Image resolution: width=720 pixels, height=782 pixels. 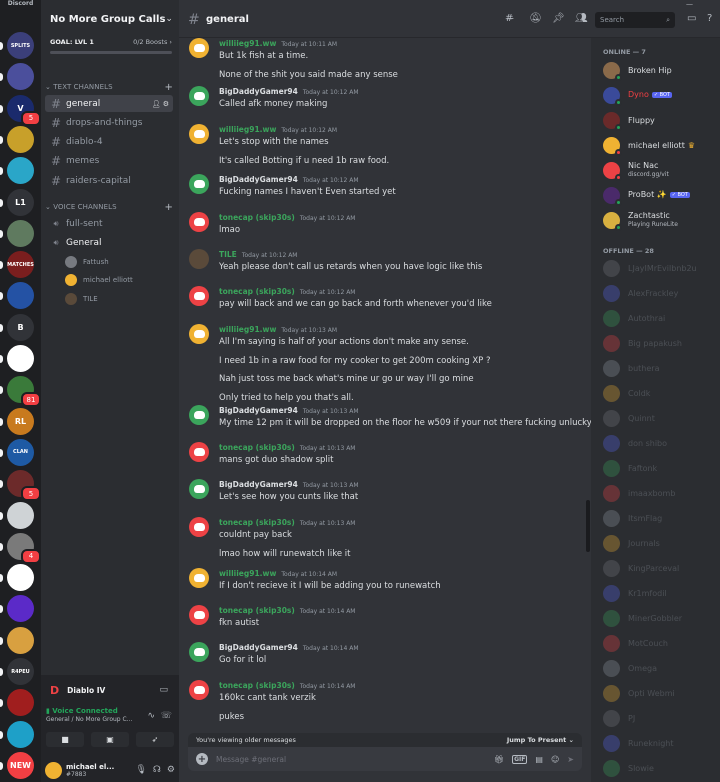 I want to click on member-item-offline: Kr1mfodil, so click(x=660, y=593).